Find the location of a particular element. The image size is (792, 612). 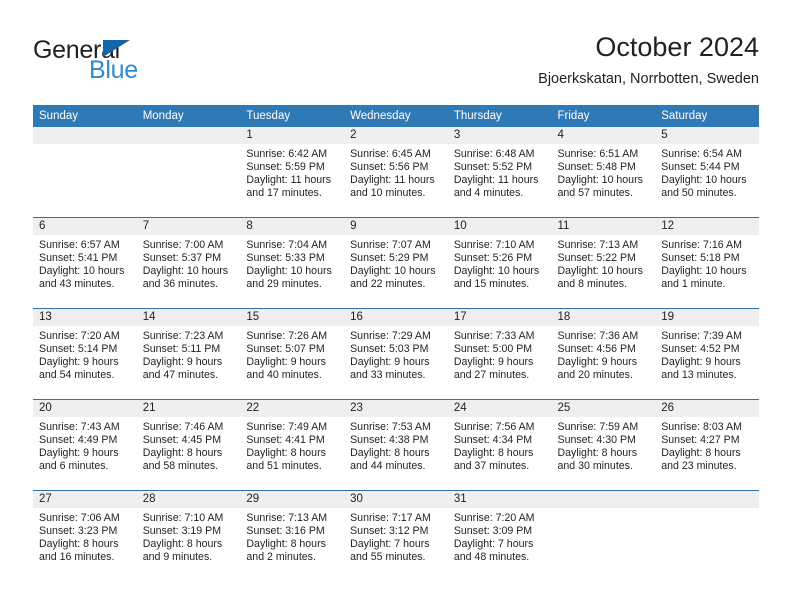

daylight-line-2: and 47 minutes. is located at coordinates (180, 375).